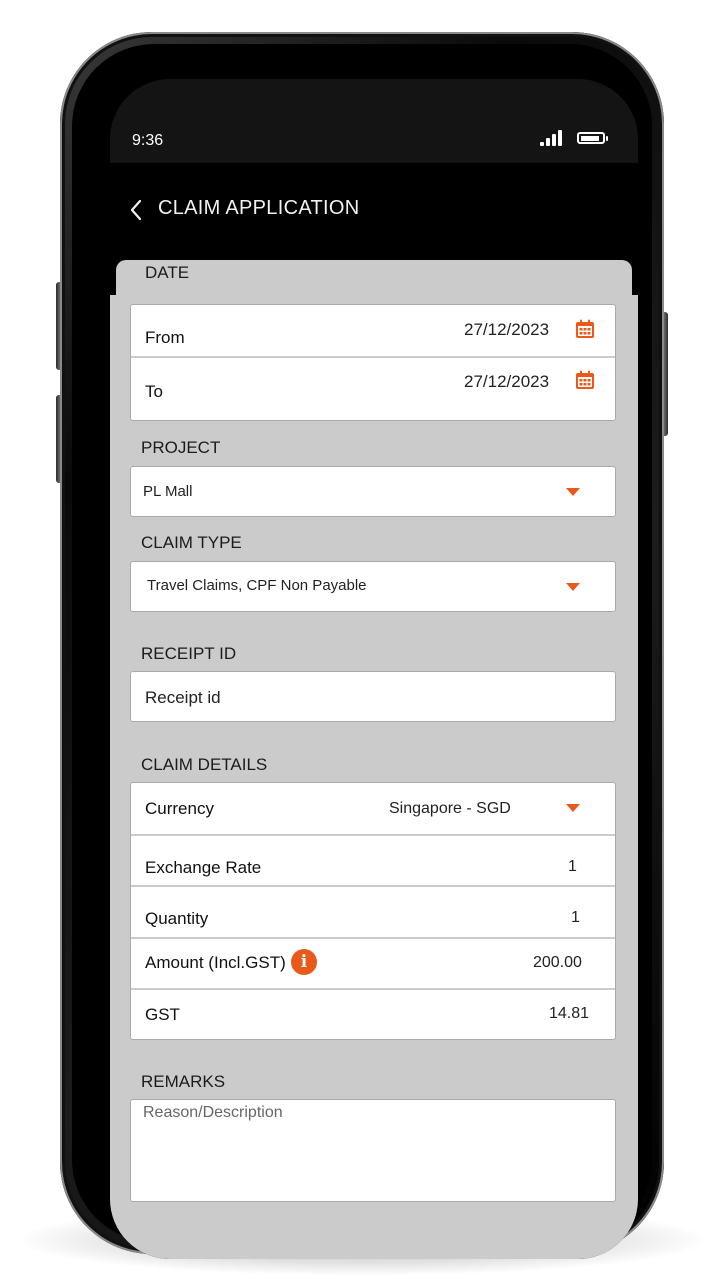 This screenshot has width=724, height=1281. What do you see at coordinates (450, 809) in the screenshot?
I see `currency-value: Singapore - SGD` at bounding box center [450, 809].